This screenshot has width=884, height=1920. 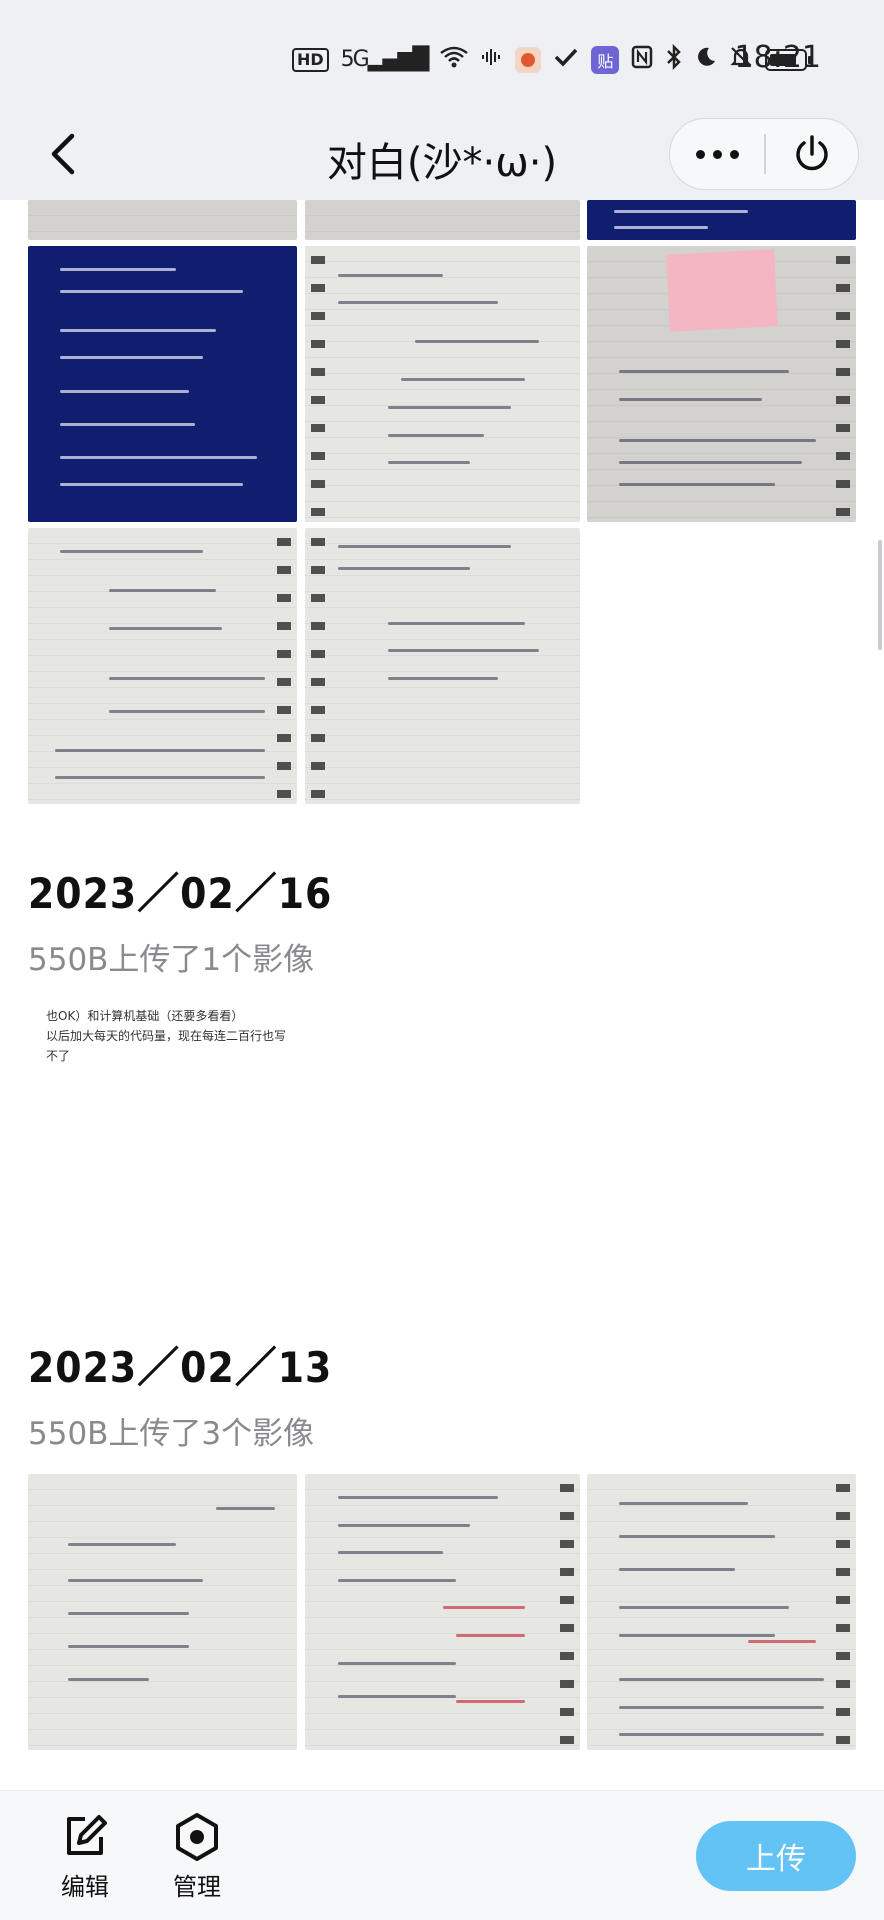 I want to click on upload-button: 上传, so click(x=776, y=1856).